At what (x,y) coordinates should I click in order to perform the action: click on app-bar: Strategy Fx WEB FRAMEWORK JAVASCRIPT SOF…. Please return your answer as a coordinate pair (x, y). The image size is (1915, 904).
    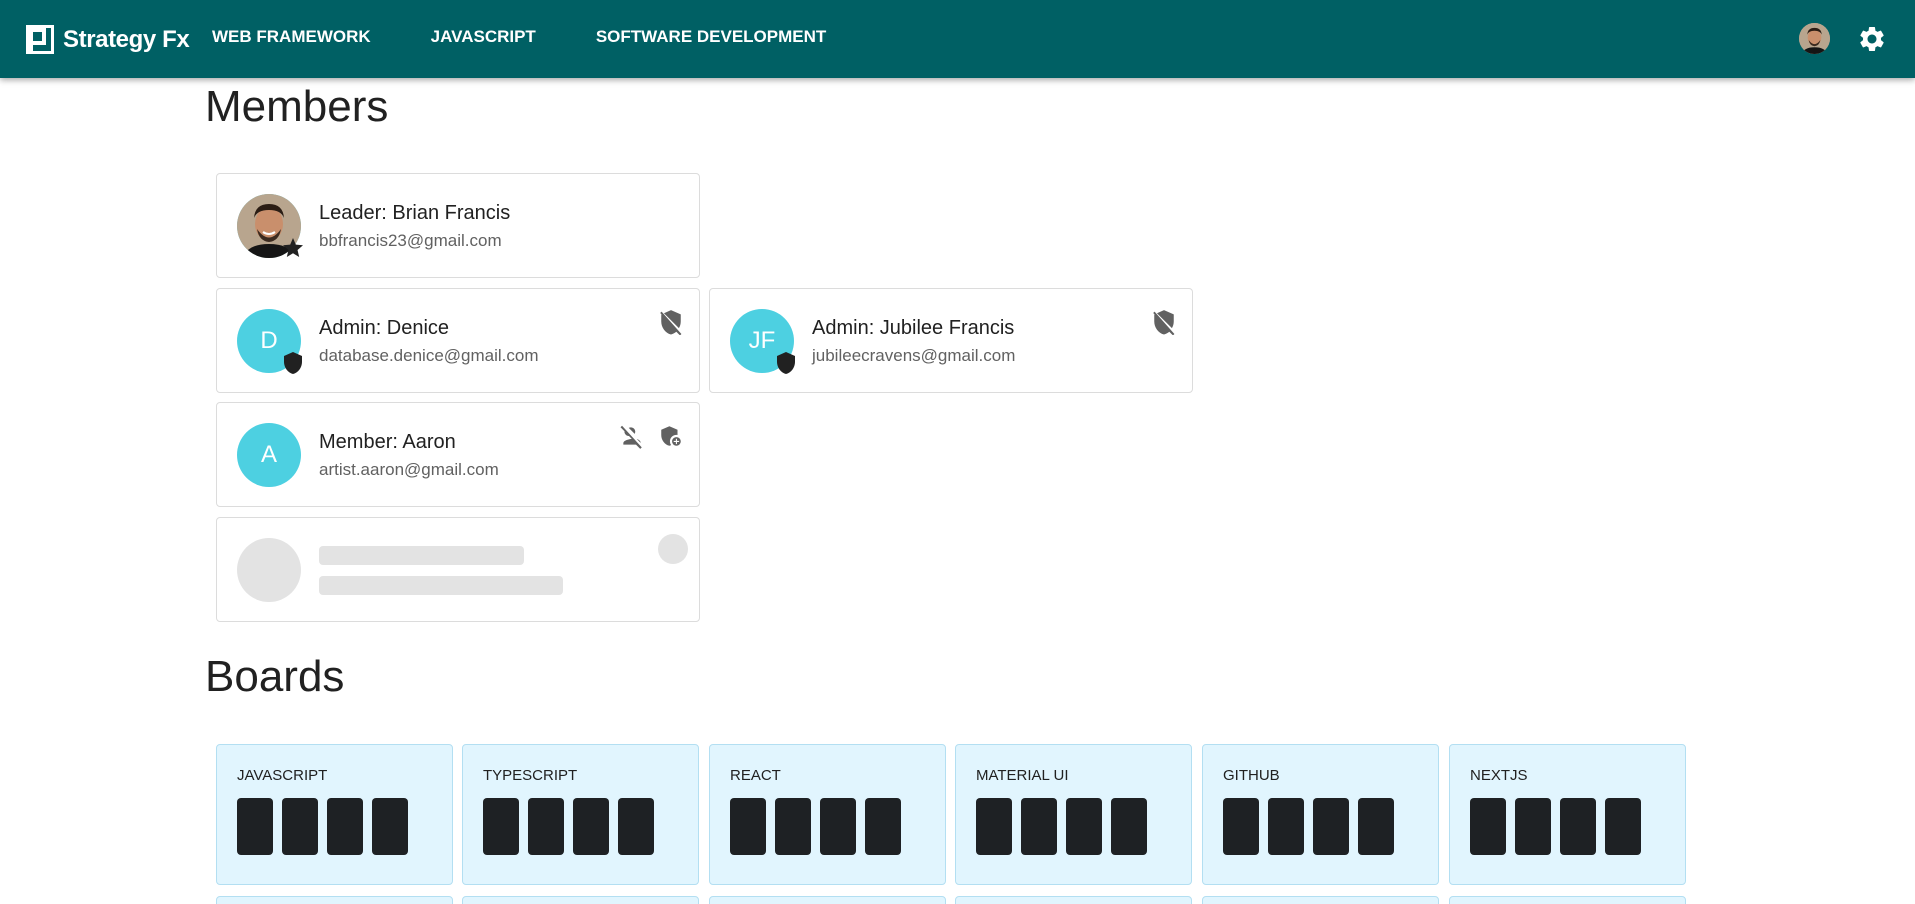
    Looking at the image, I should click on (957, 39).